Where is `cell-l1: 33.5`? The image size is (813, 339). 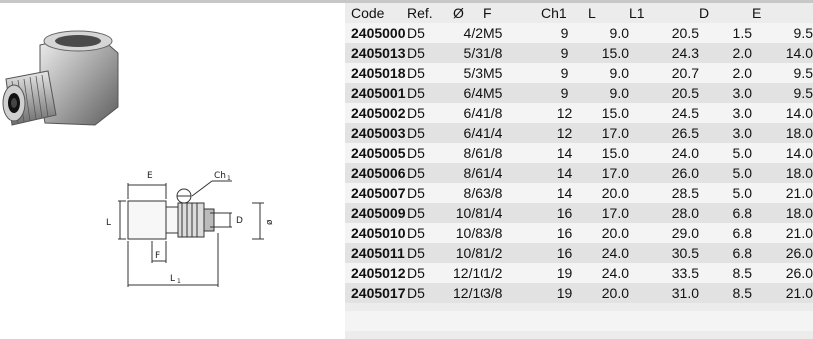
cell-l1: 33.5 is located at coordinates (685, 273).